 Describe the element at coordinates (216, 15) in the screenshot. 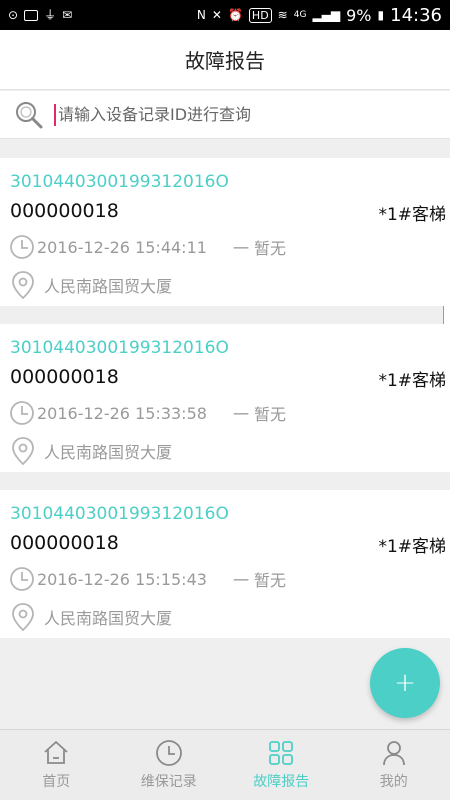

I see `mute-icon: ✕` at that location.